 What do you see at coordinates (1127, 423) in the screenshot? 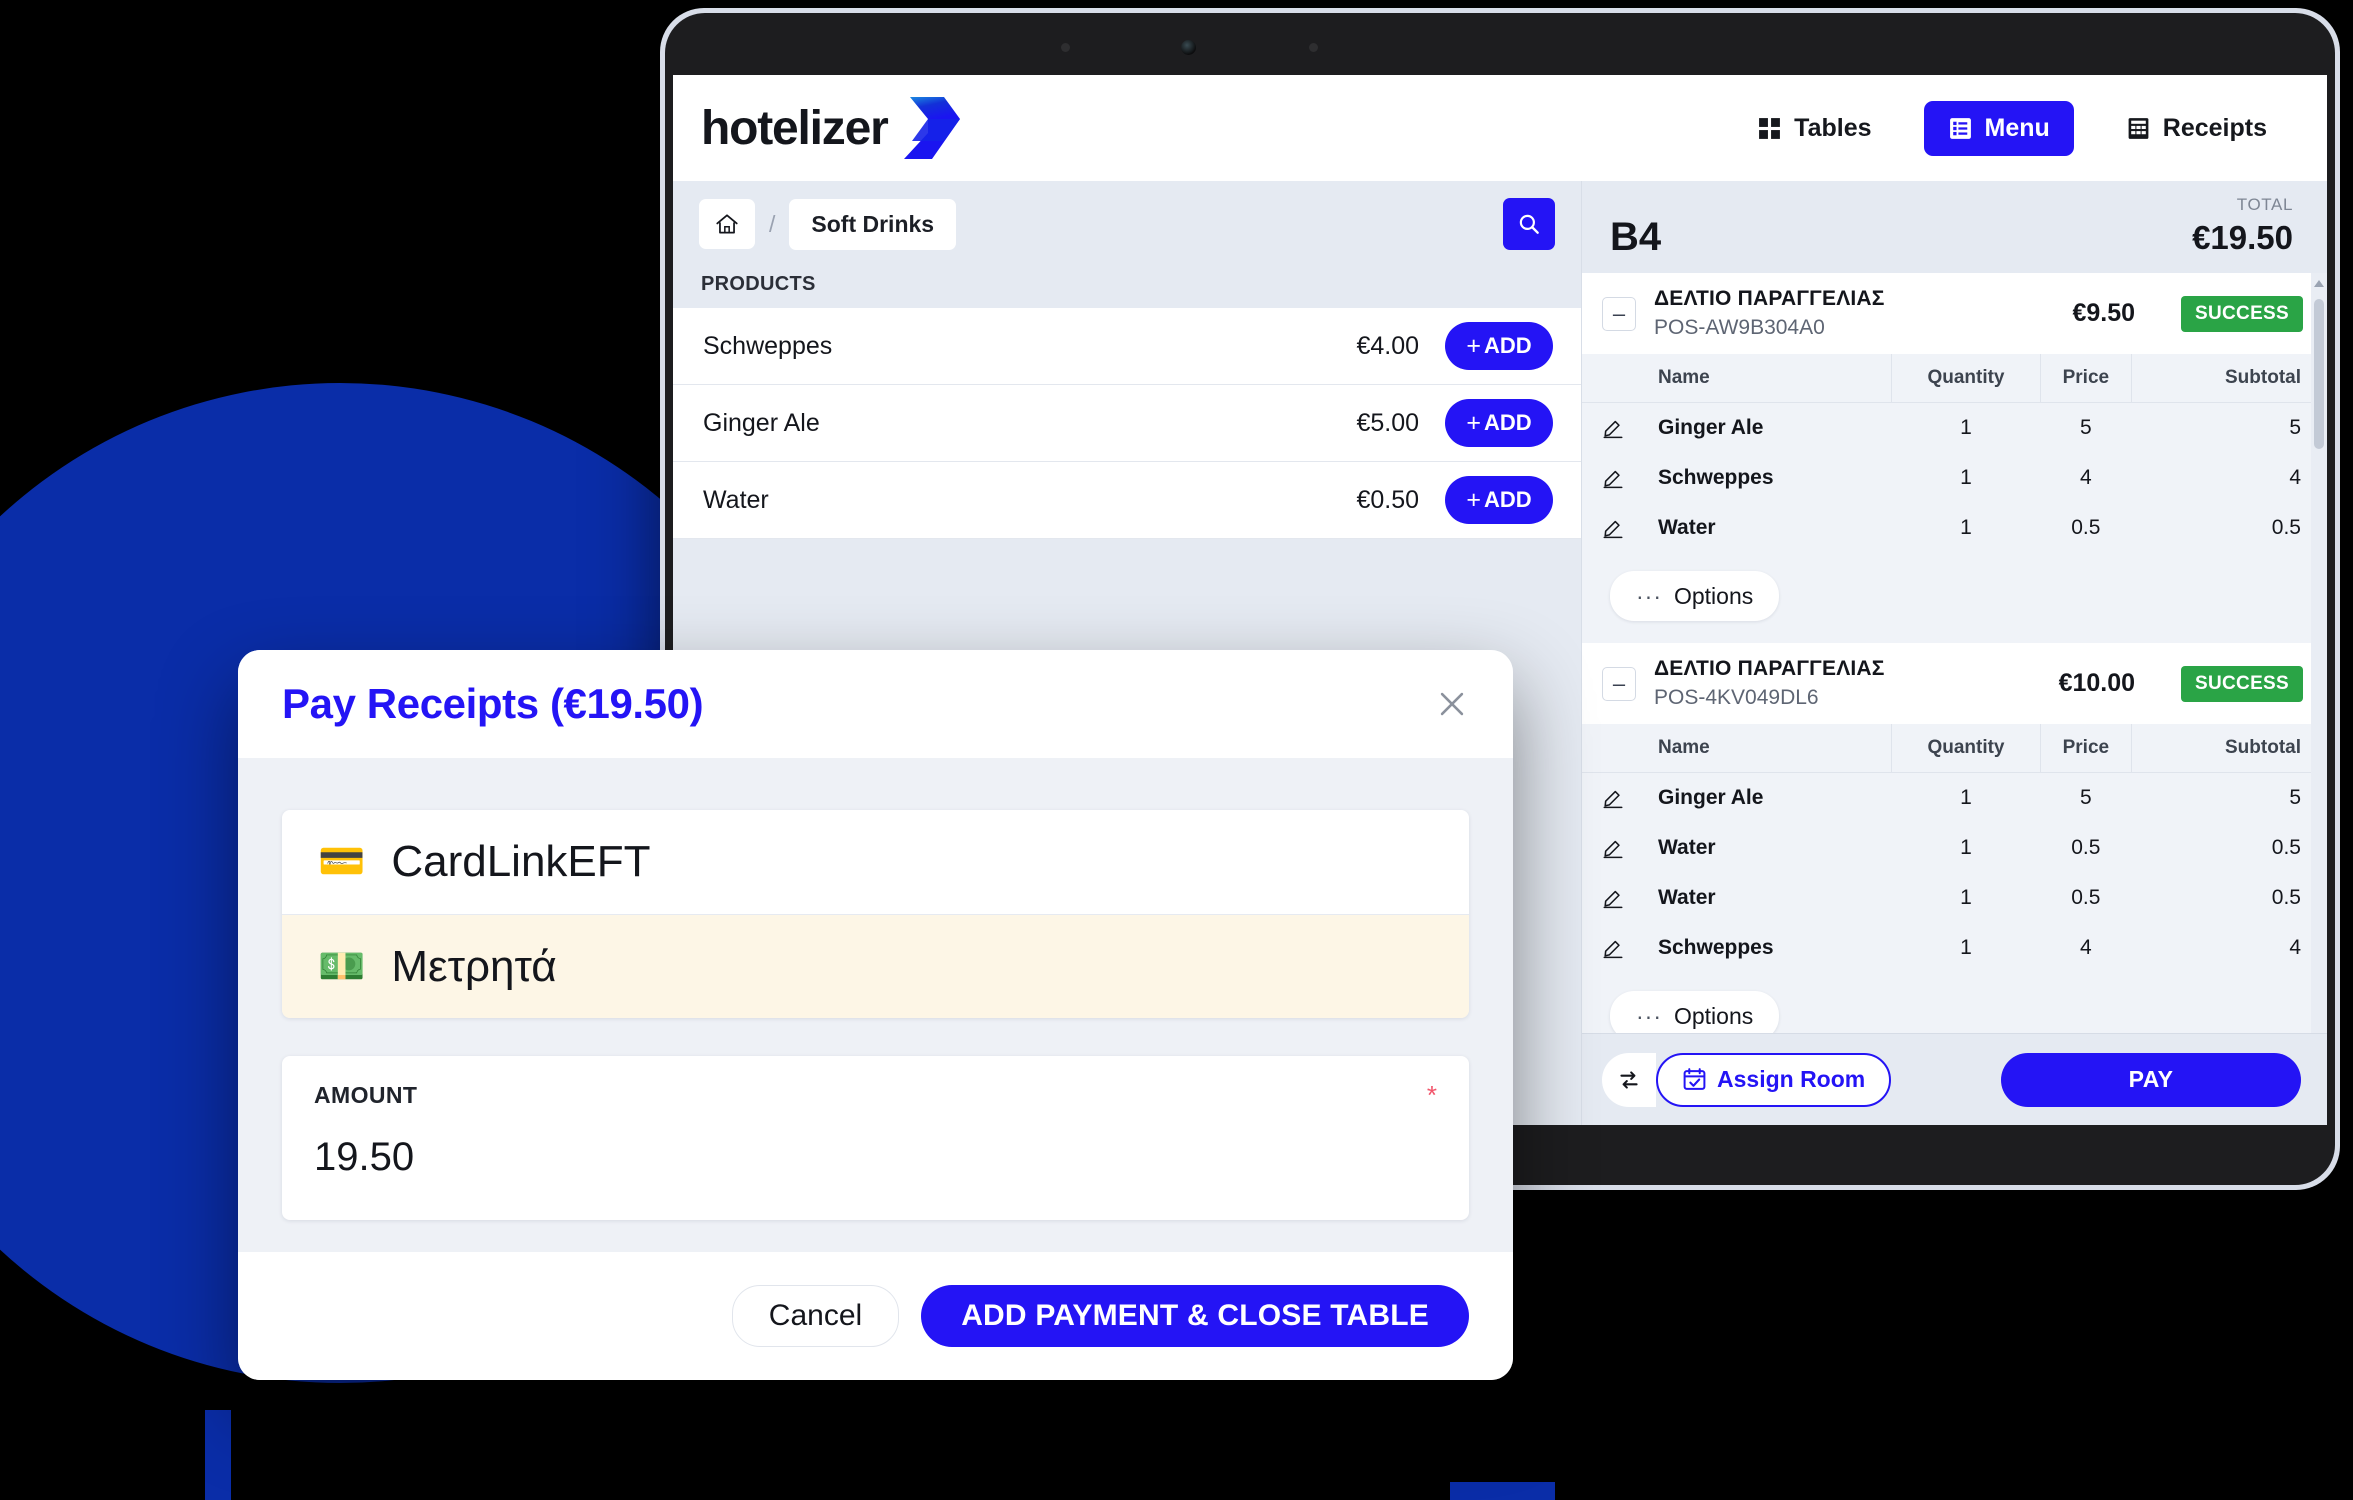
I see `product-row: Ginger Ale €5.00 + ADD` at bounding box center [1127, 423].